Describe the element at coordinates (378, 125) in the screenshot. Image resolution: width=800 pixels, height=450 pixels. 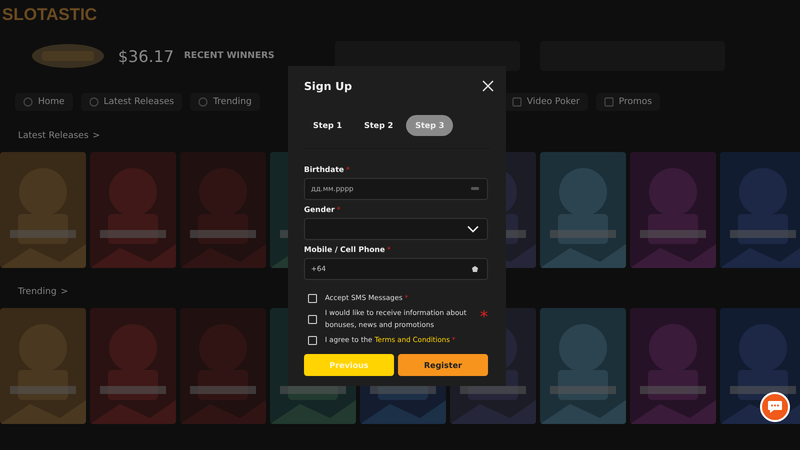
I see `step-tab: Step 2` at that location.